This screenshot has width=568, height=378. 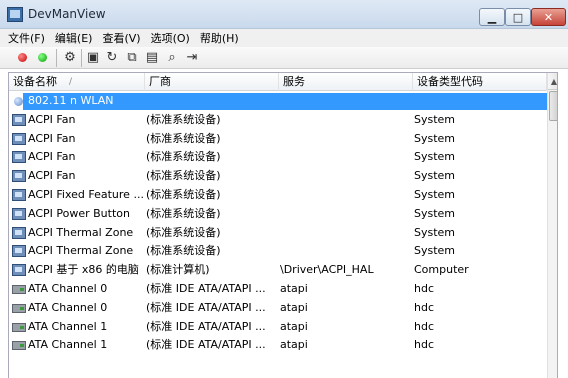 I want to click on cell-device-name: ACPI 基于 x86 的电脑, so click(x=83, y=270).